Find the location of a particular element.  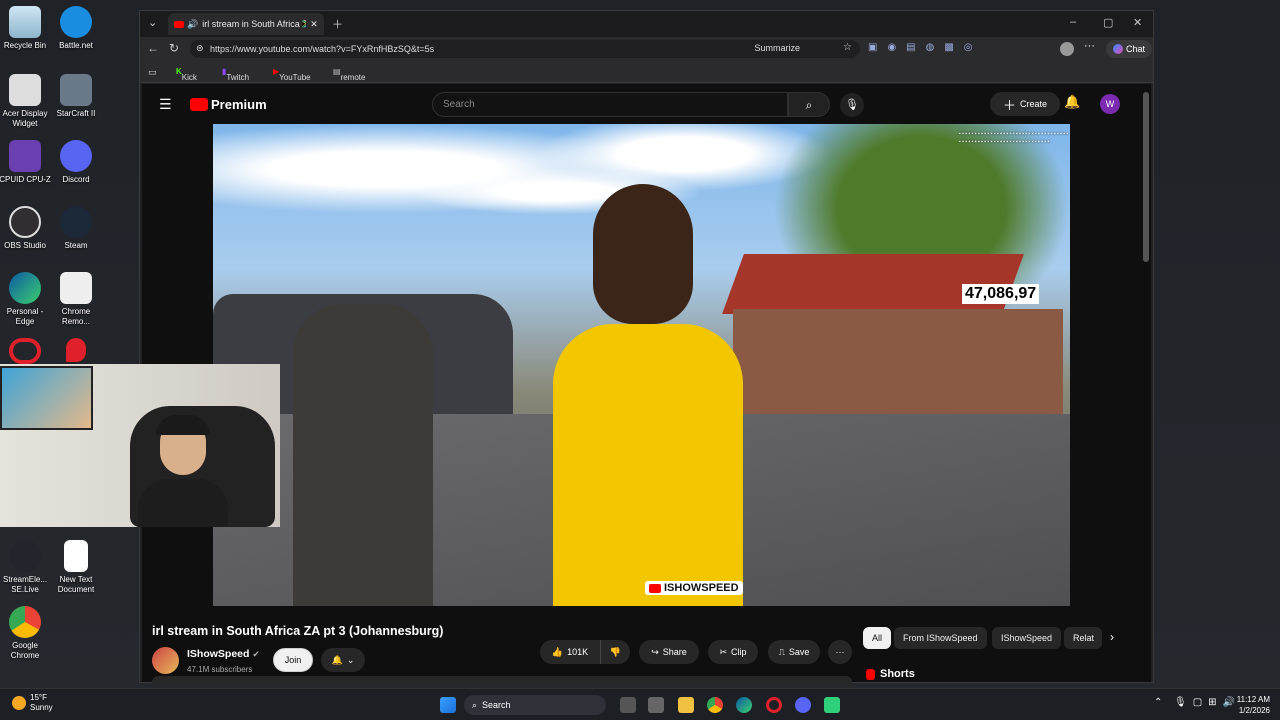

chrome-taskbar-icon is located at coordinates (715, 705).